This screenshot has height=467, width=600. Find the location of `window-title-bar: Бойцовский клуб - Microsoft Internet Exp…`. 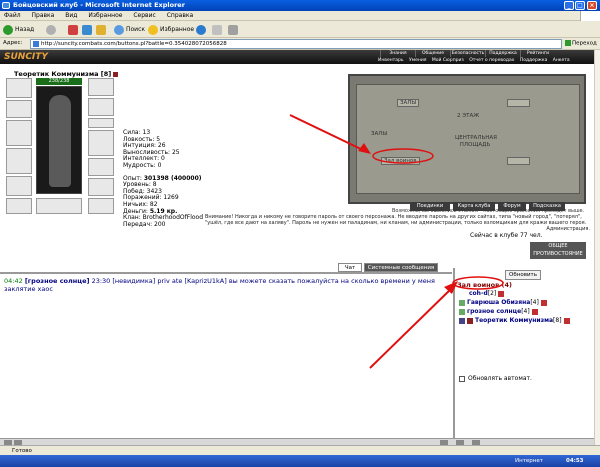

window-title-bar: Бойцовский клуб - Microsoft Internet Exp… is located at coordinates (300, 5).